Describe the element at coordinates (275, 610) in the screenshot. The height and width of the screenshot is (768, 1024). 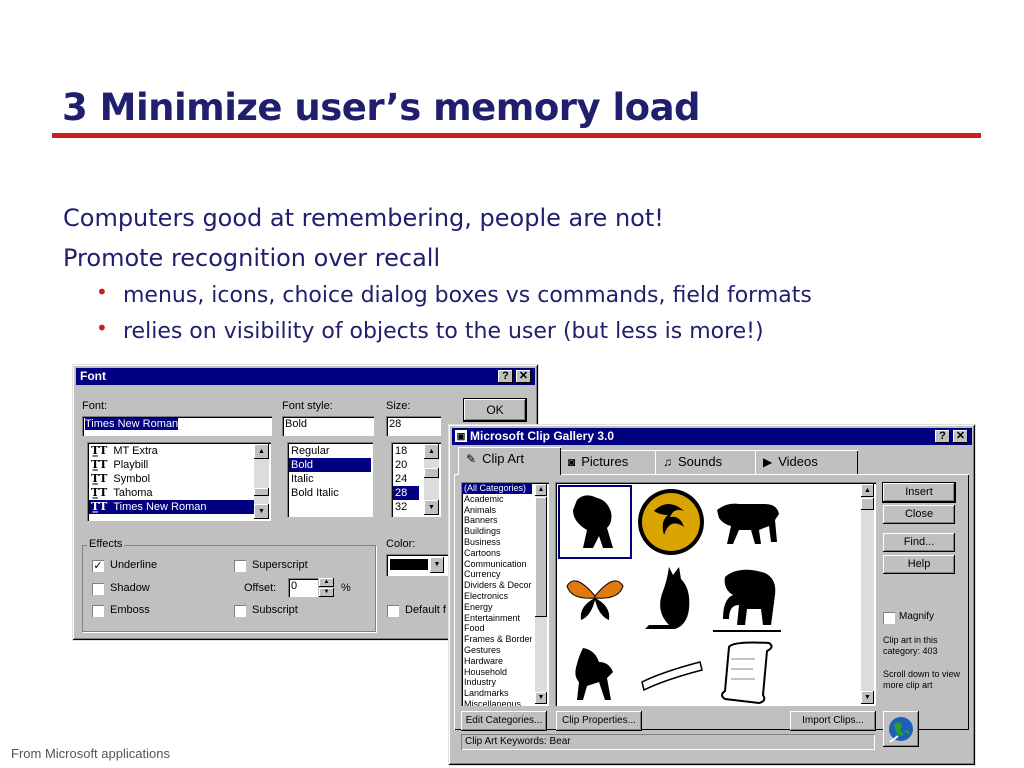
I see `subscript-label: Subscript` at that location.